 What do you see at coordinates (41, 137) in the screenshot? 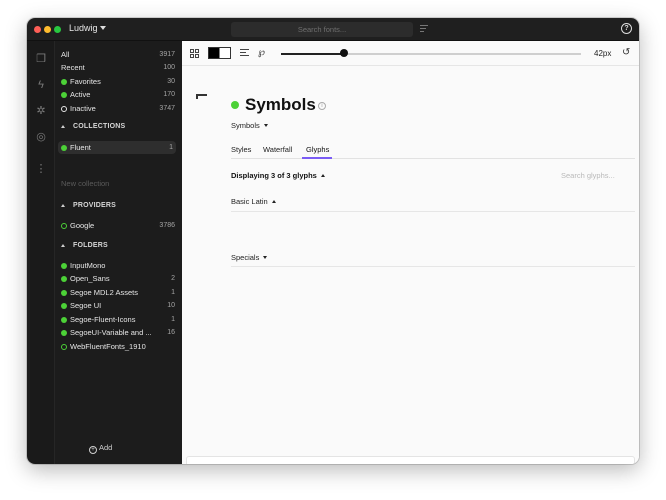
I see `broadcast-icon: ◎` at bounding box center [41, 137].